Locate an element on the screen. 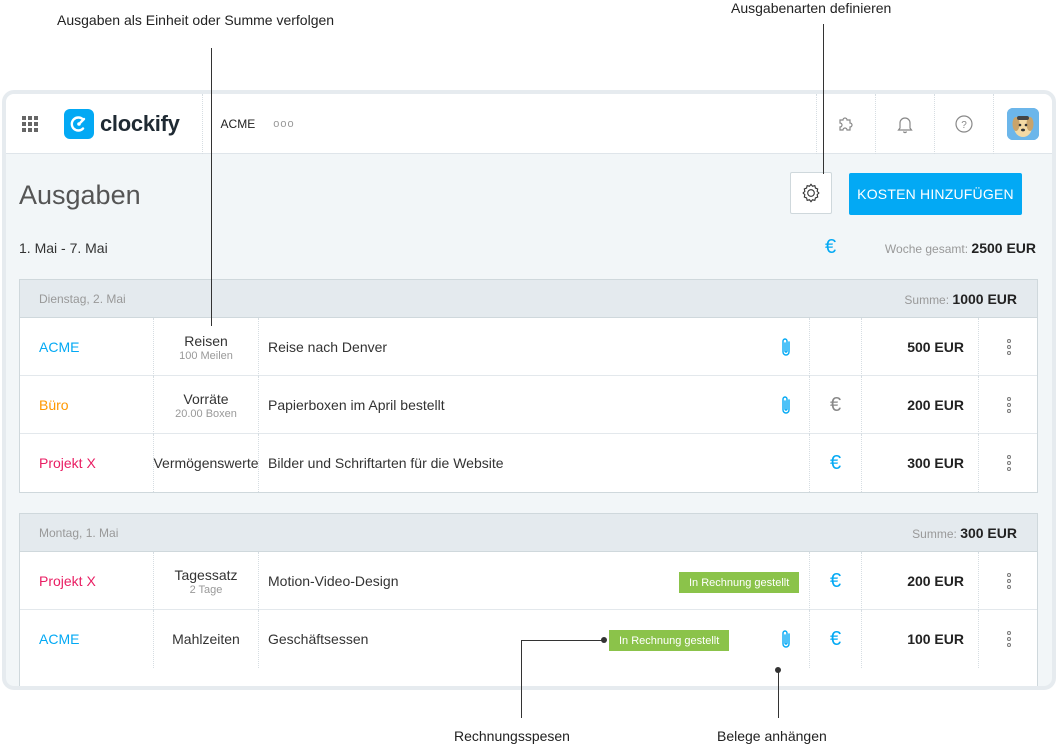 Image resolution: width=1058 pixels, height=746 pixels. category-name: Tagessatz is located at coordinates (206, 574).